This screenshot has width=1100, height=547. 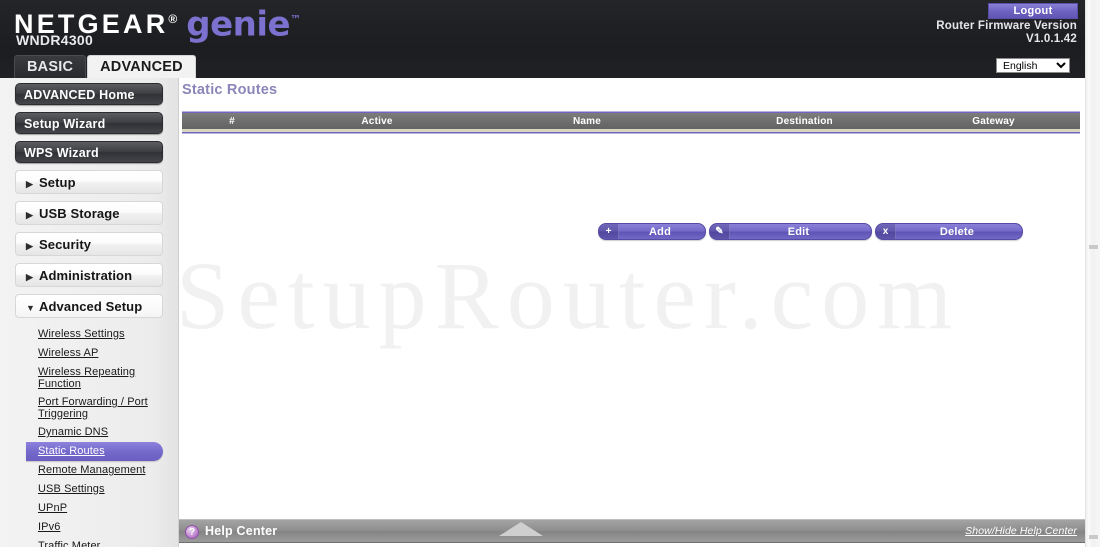 I want to click on watermark-text: SetupRouter.com, so click(x=570, y=295).